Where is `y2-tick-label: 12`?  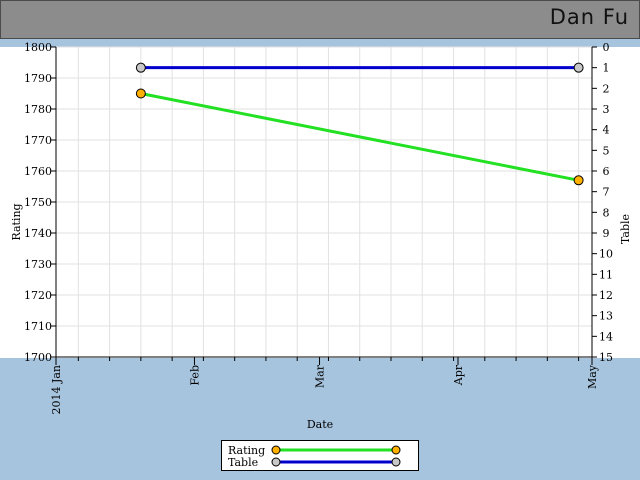 y2-tick-label: 12 is located at coordinates (606, 295).